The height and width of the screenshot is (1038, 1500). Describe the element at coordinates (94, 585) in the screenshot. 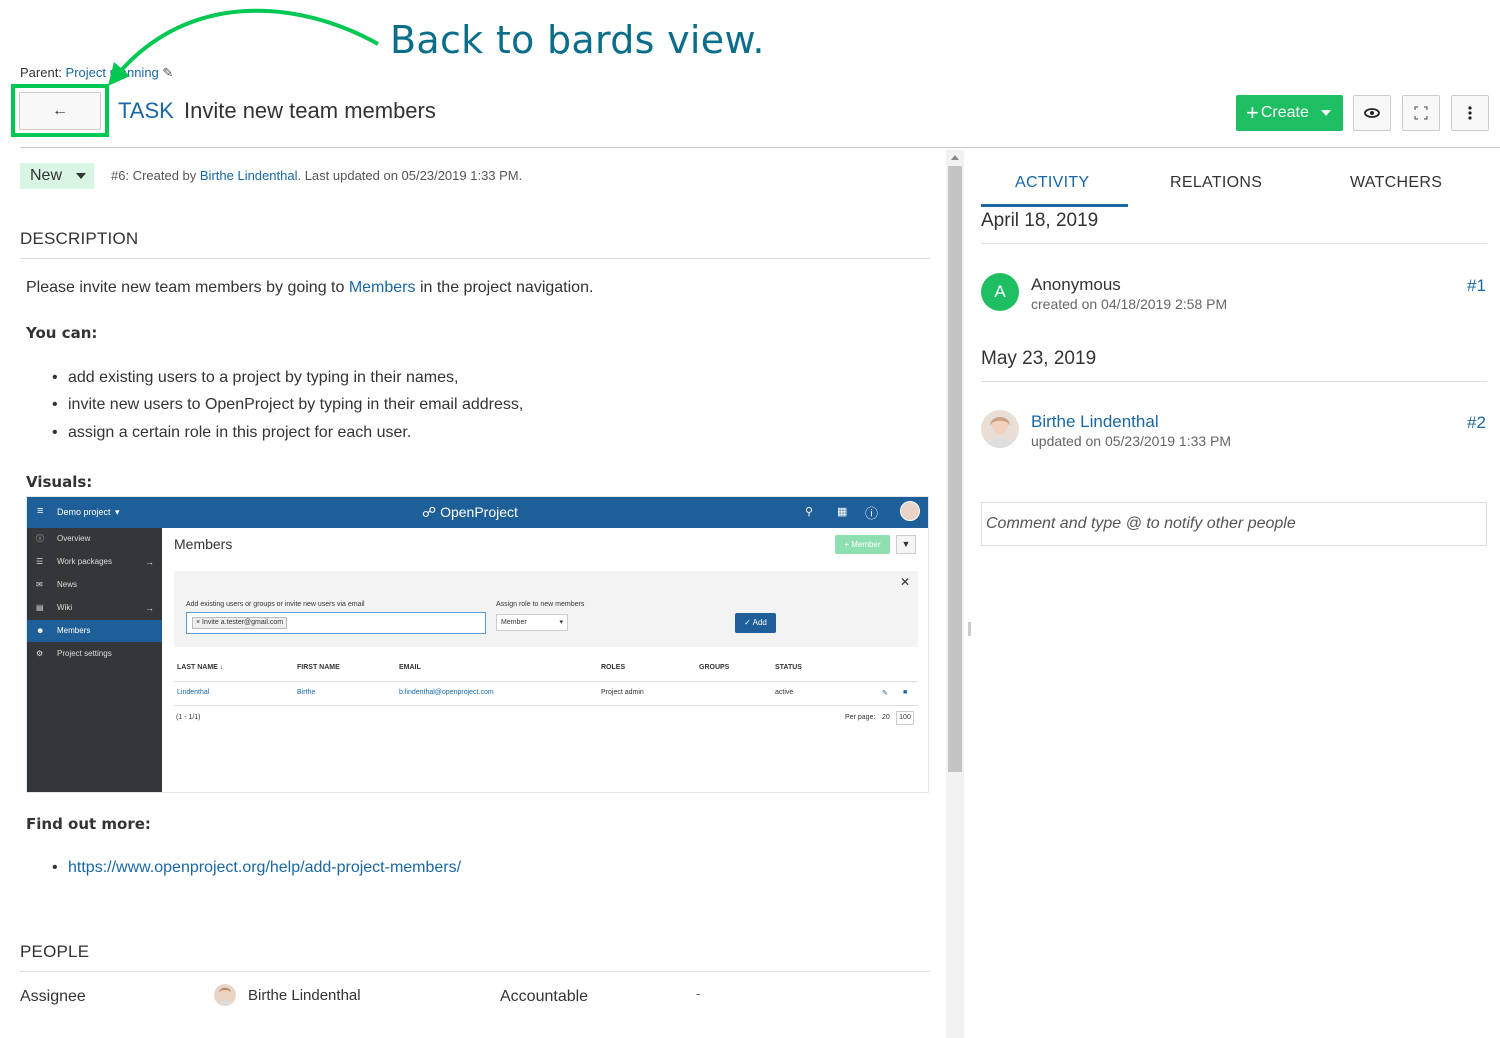

I see `embedded-nav-item: ✉ News` at that location.